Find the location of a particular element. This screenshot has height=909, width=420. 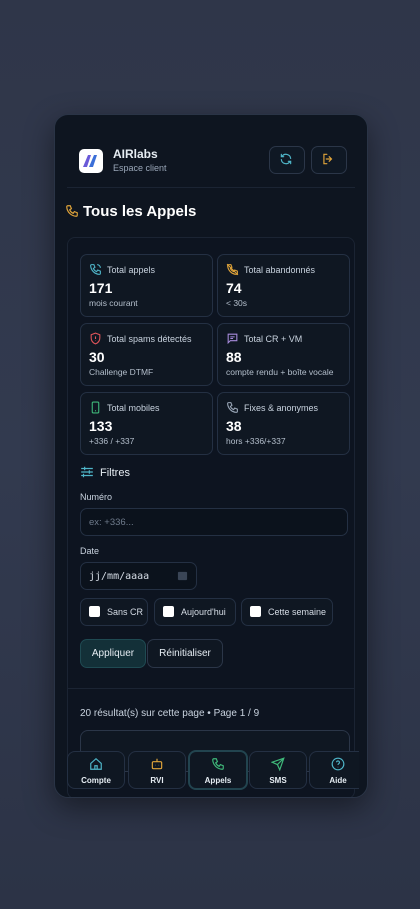

nav-item-rvi: RVI is located at coordinates (157, 770).